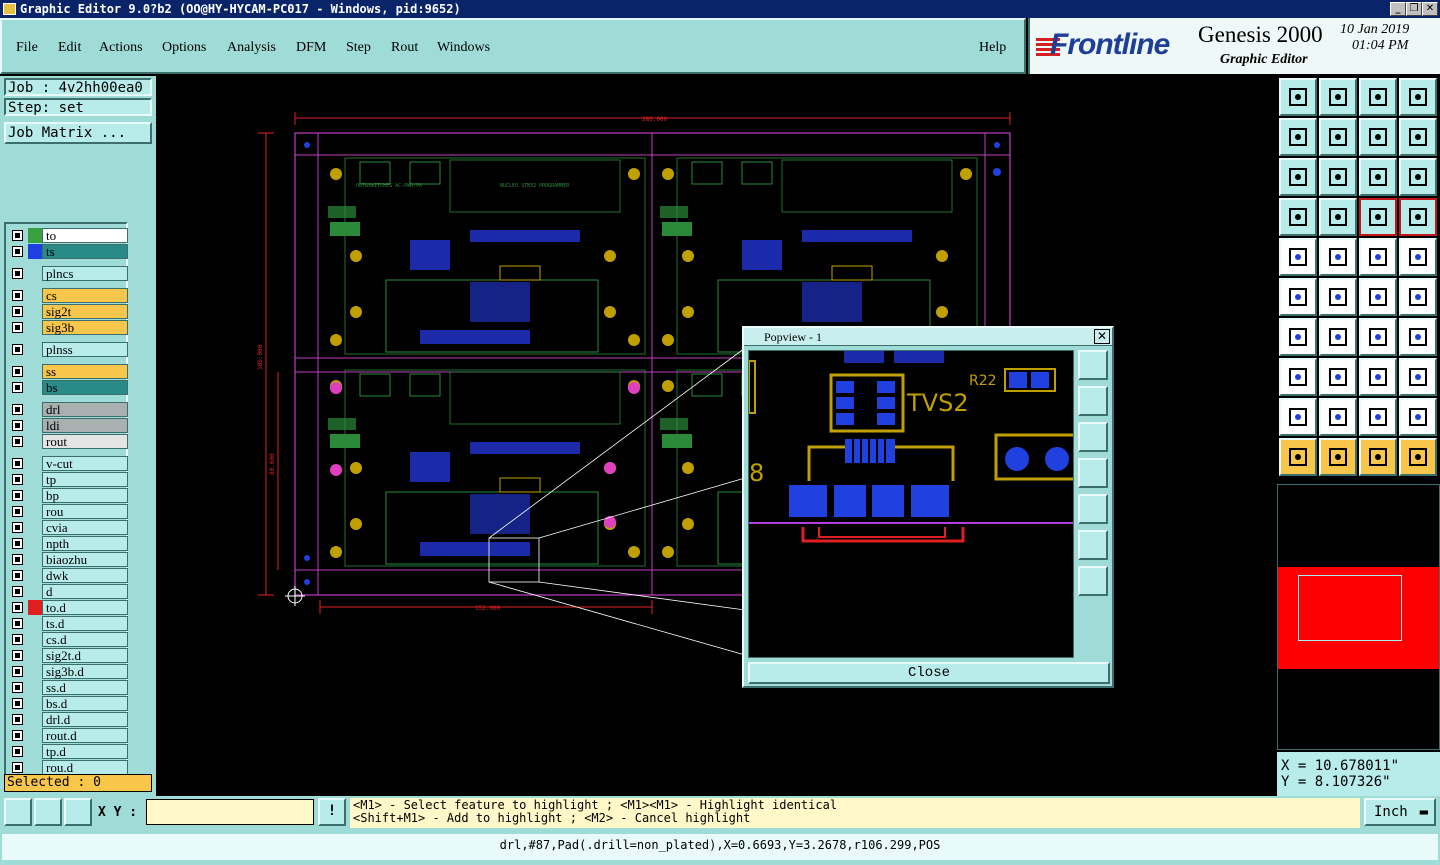 This screenshot has width=1440, height=865. I want to click on xy-input, so click(230, 812).